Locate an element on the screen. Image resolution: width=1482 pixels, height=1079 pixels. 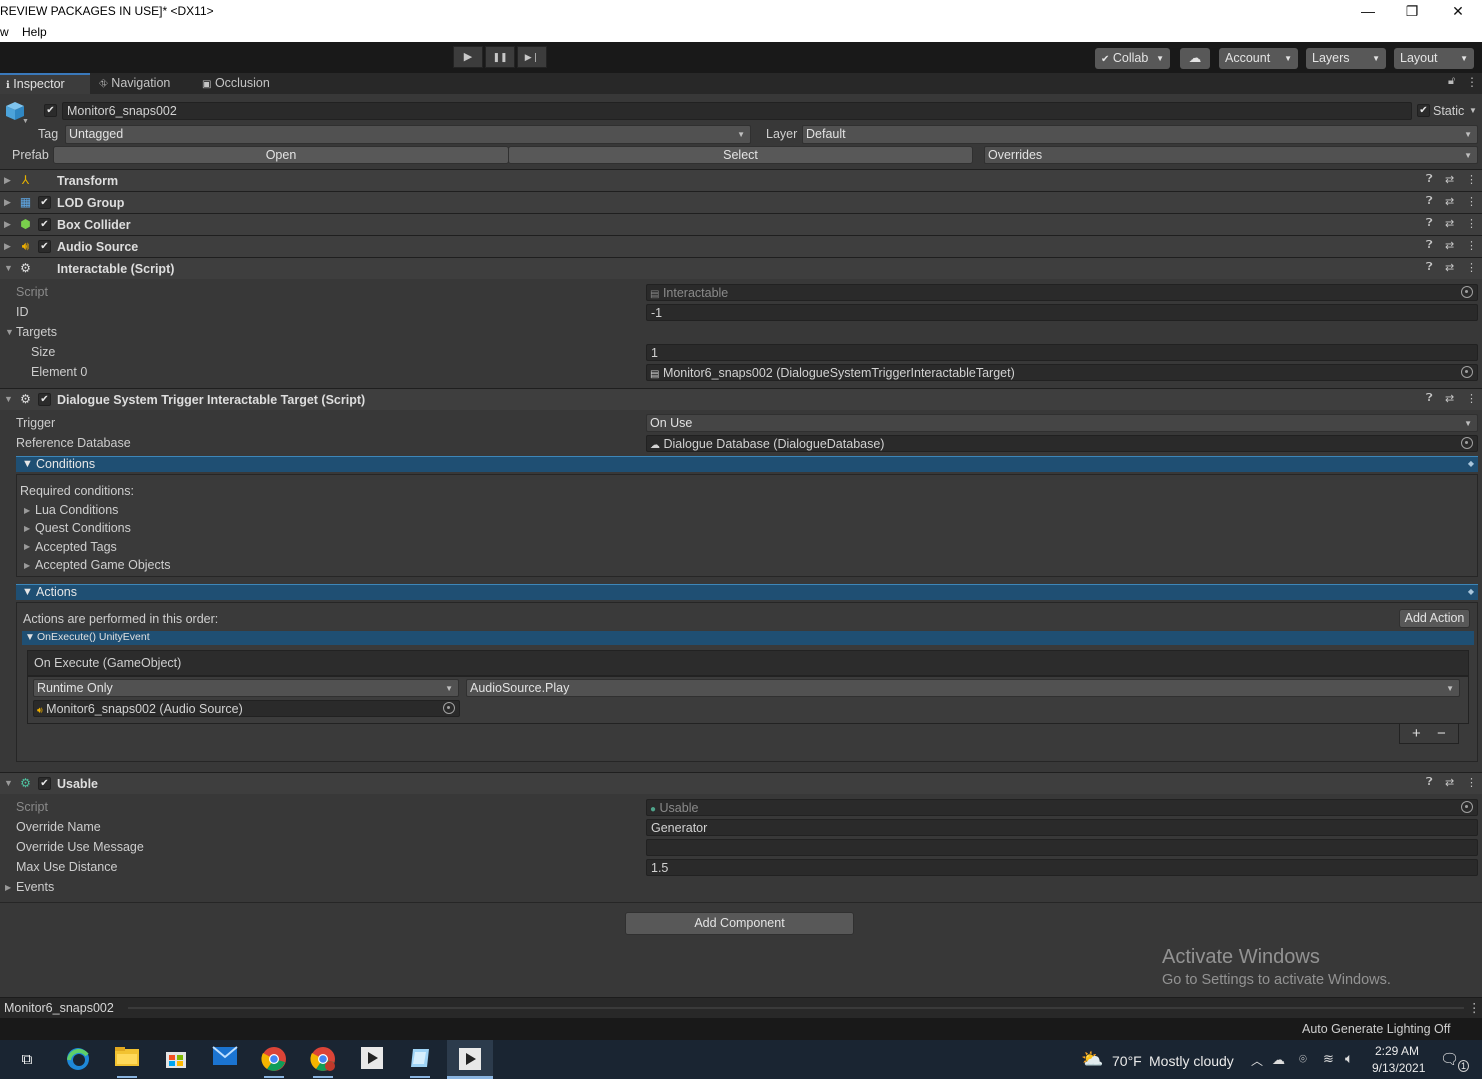
accepted-game-objects-item: Accepted Game Objects is located at coordinates (102, 565).